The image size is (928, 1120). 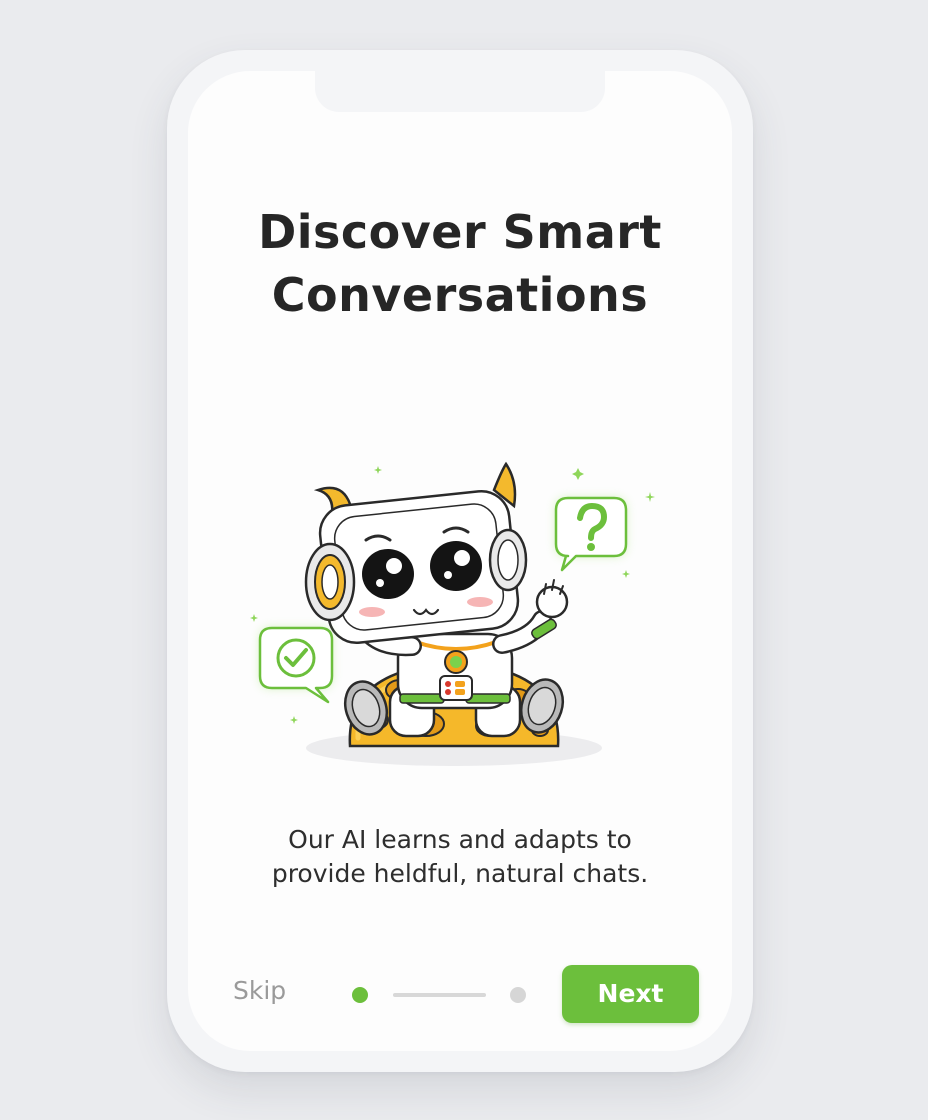 What do you see at coordinates (460, 873) in the screenshot?
I see `description-line-2: provide heldful, natural chats.` at bounding box center [460, 873].